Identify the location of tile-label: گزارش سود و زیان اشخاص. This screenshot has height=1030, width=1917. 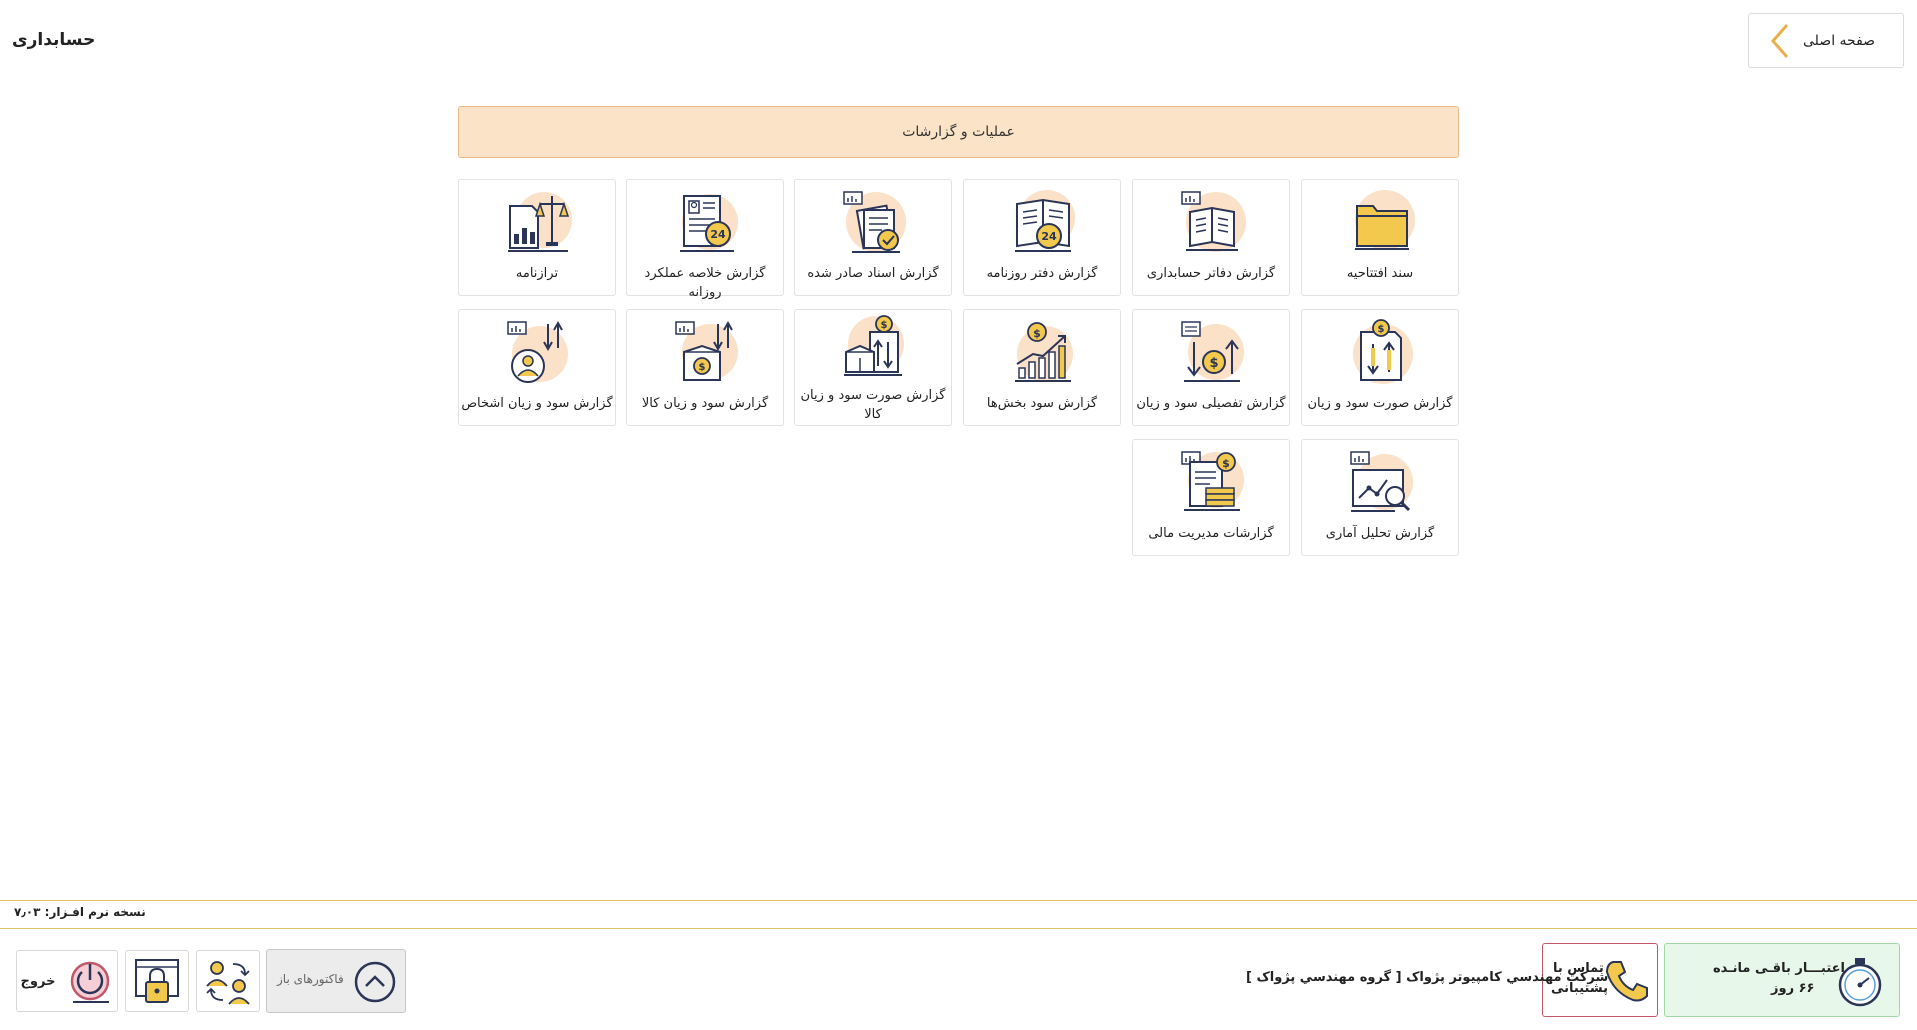
(537, 403).